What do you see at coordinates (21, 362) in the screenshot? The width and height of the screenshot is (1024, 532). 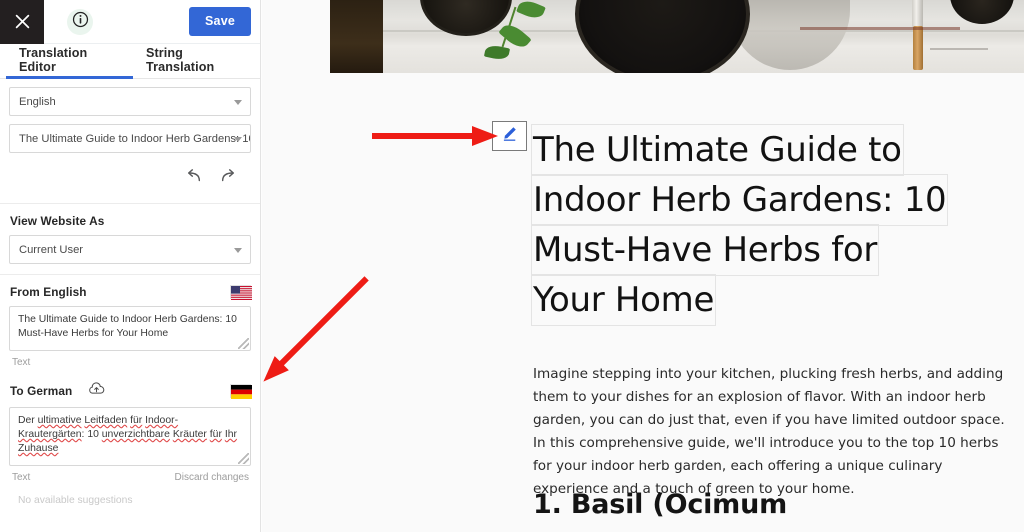 I see `source-field-label: Text` at bounding box center [21, 362].